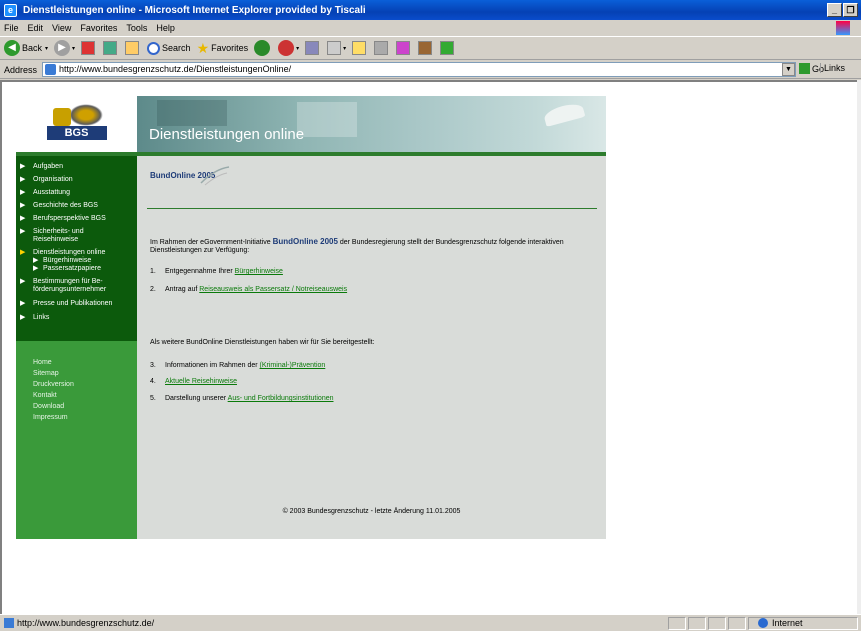 The width and height of the screenshot is (861, 631). What do you see at coordinates (11, 28) in the screenshot?
I see `menu-file: File` at bounding box center [11, 28].